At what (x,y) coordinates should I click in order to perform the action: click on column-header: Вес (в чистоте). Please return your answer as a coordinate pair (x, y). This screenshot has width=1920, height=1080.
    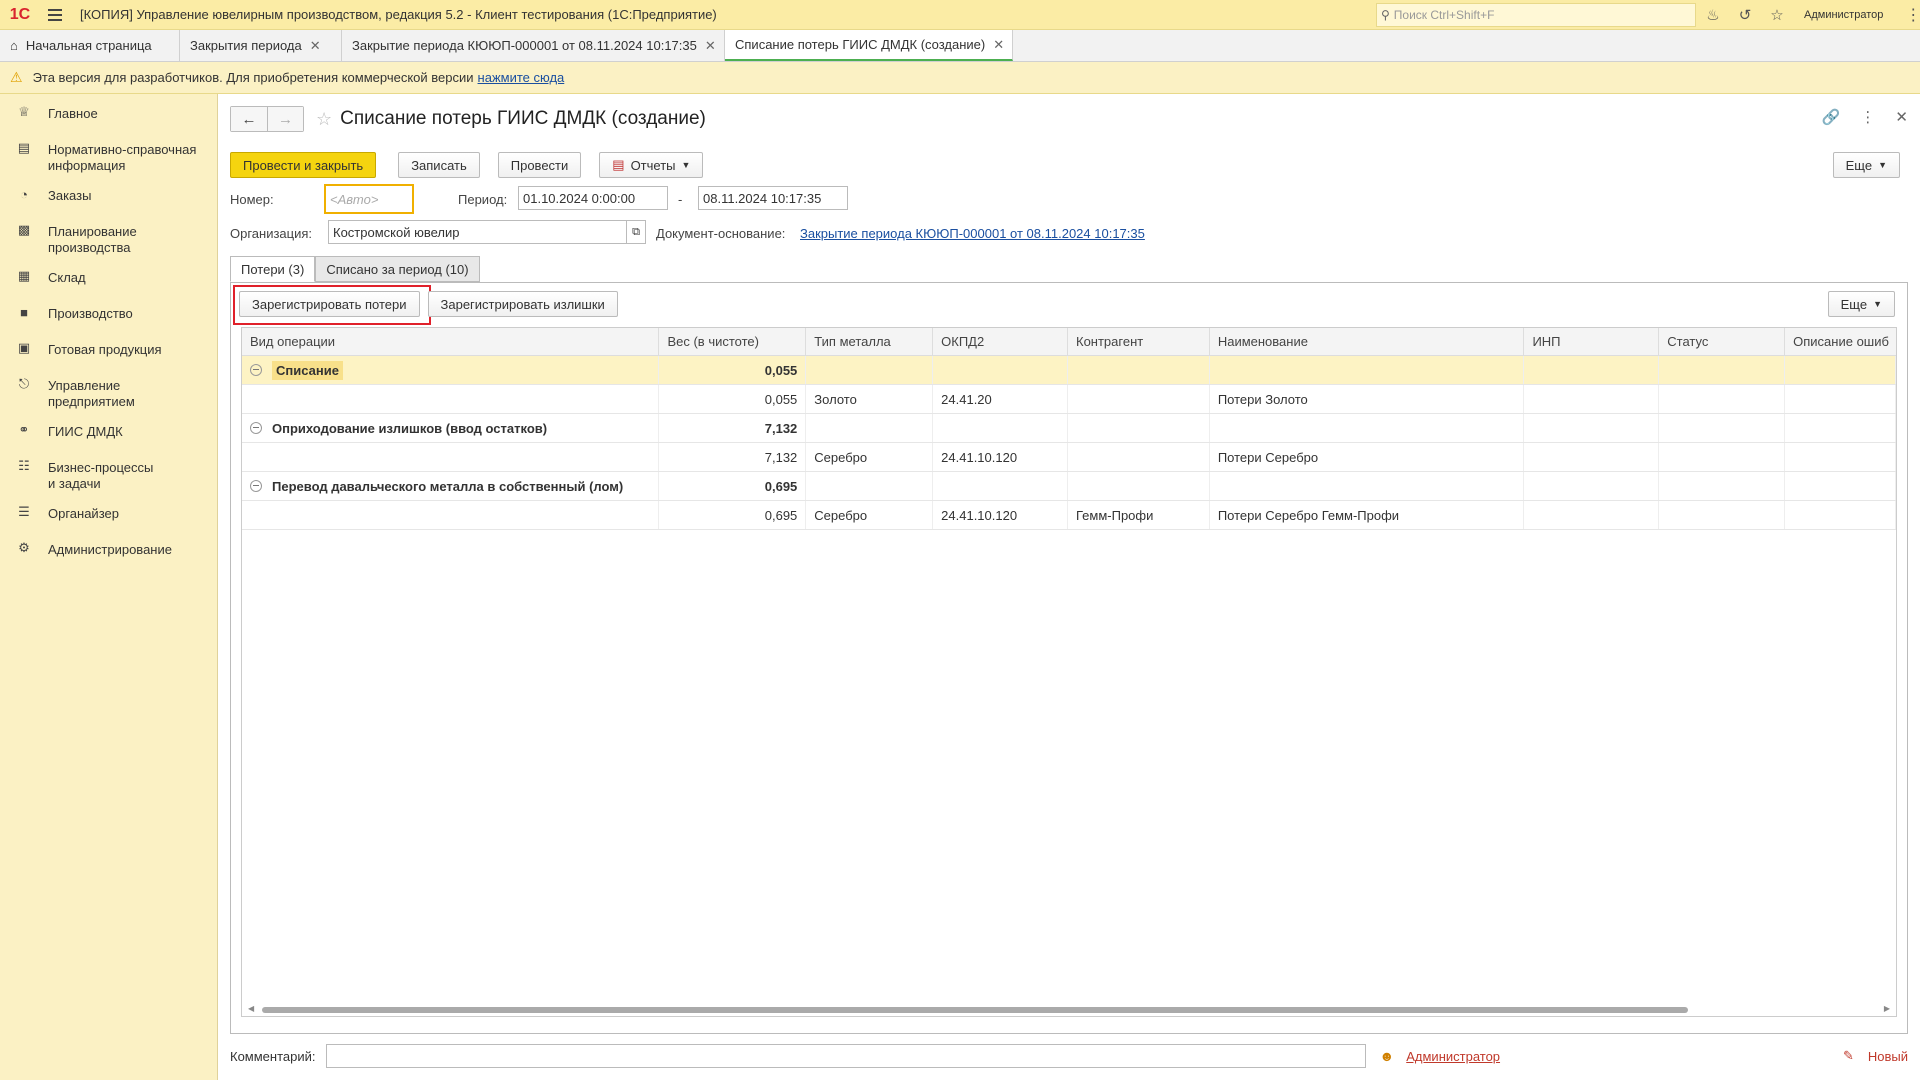
    Looking at the image, I should click on (733, 341).